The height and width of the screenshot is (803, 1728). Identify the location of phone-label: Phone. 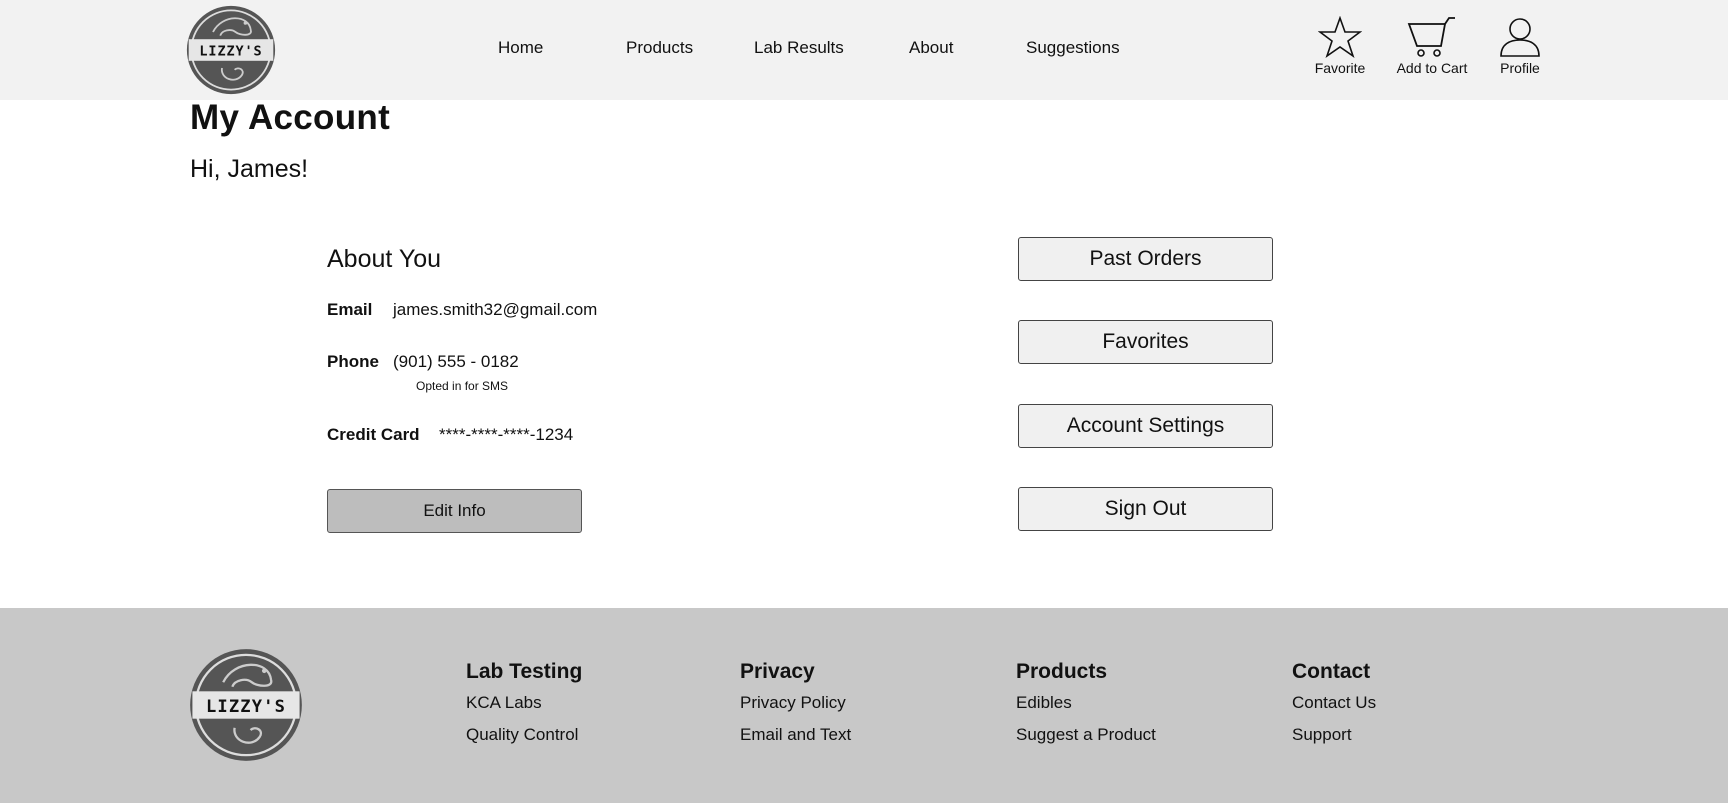
(353, 361).